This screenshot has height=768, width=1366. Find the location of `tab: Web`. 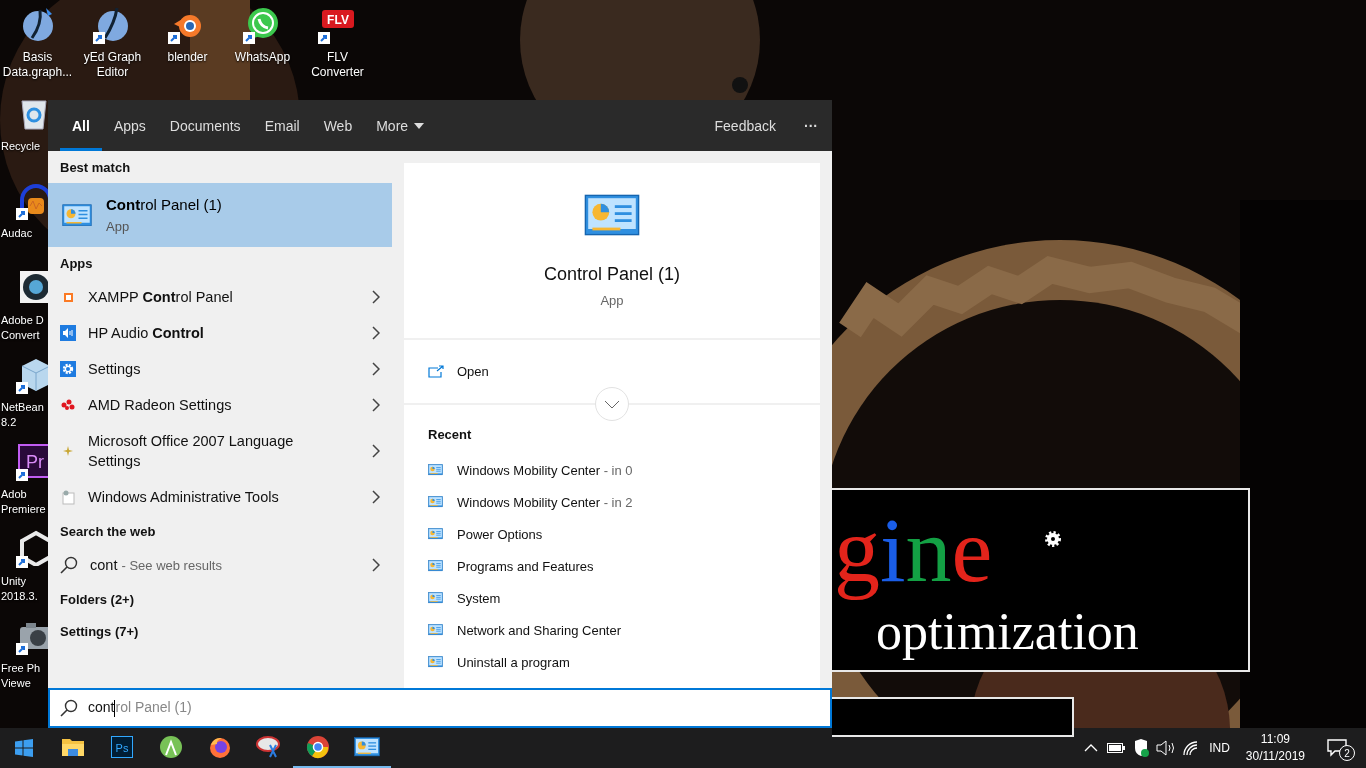

tab: Web is located at coordinates (338, 125).